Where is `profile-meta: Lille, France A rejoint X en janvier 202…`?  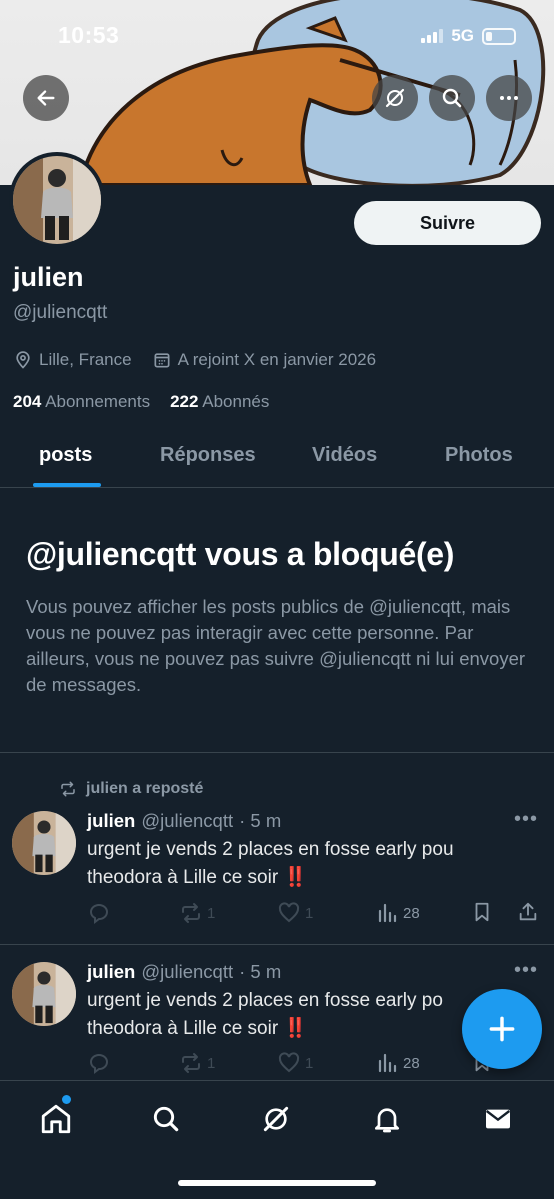
profile-meta: Lille, France A rejoint X en janvier 202… is located at coordinates (194, 360).